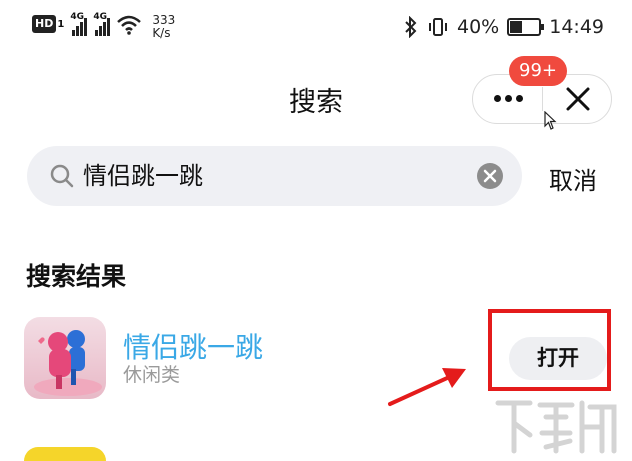  Describe the element at coordinates (100, 17) in the screenshot. I see `network-type-label-2: 4G` at that location.